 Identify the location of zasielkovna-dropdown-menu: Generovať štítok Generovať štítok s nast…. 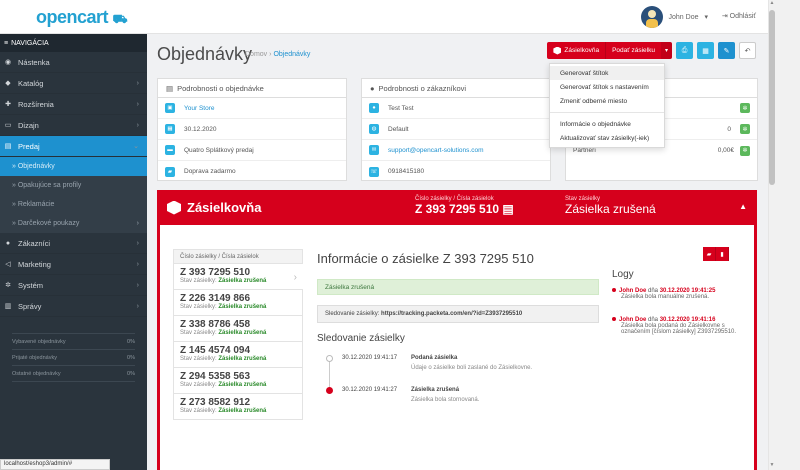
(607, 105).